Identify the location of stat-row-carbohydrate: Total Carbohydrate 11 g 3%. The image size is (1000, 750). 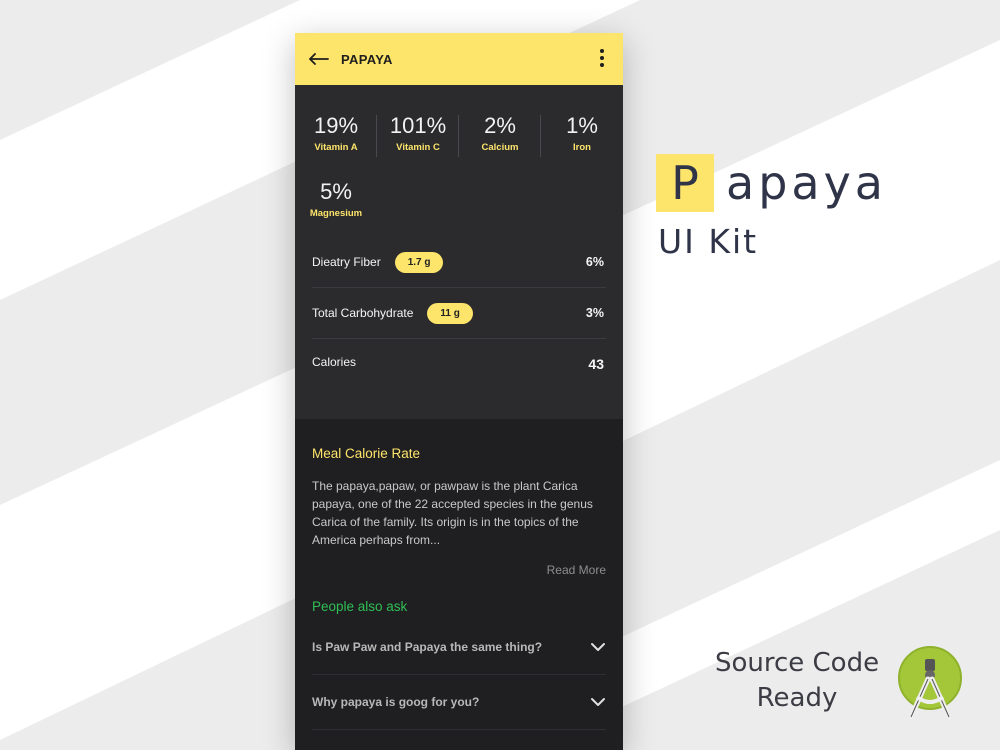
(459, 313).